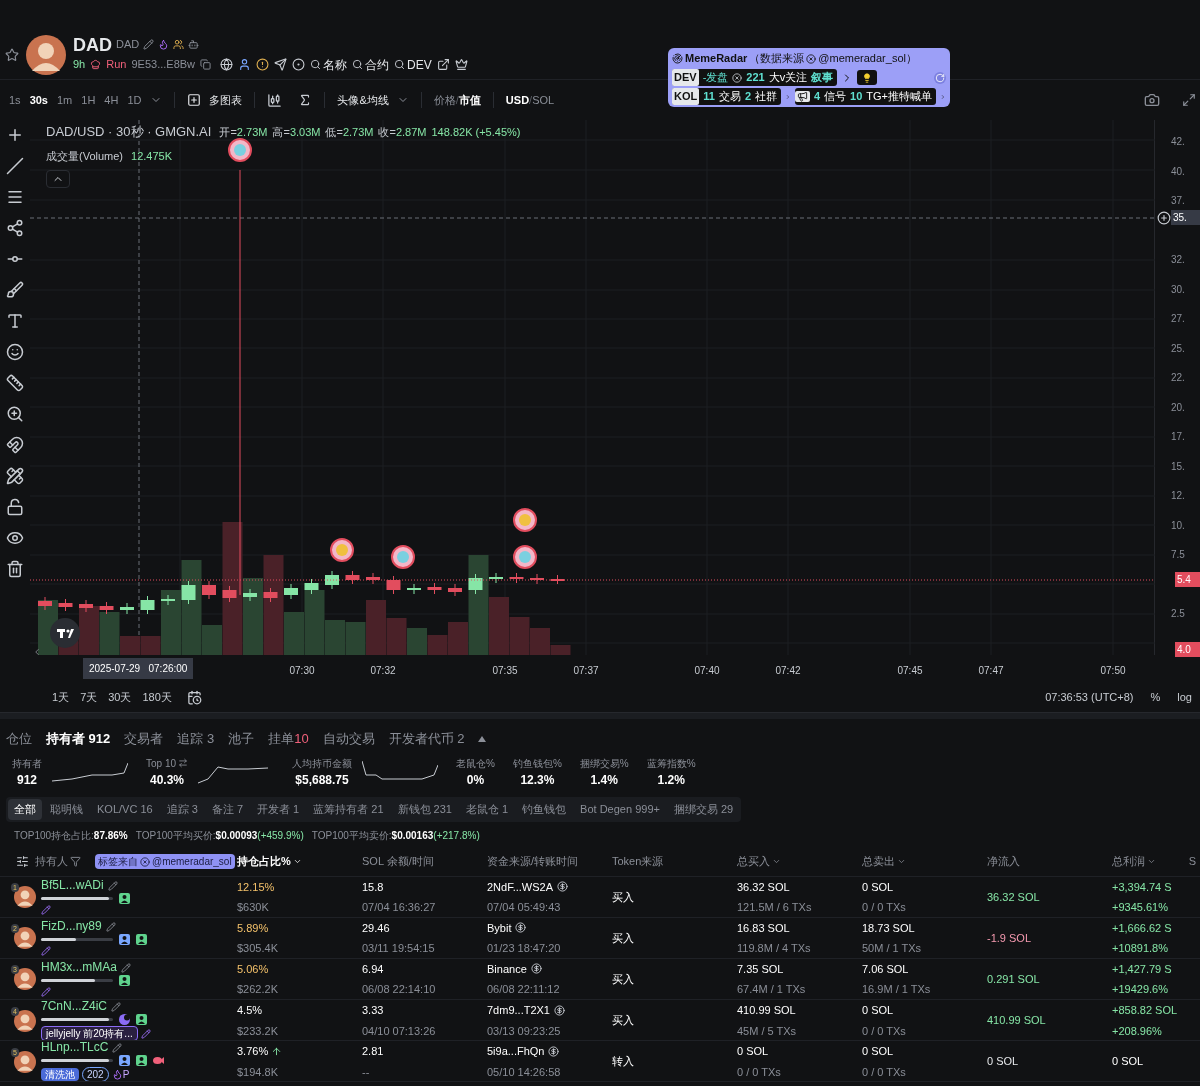  What do you see at coordinates (867, 77) in the screenshot?
I see `idea-button` at bounding box center [867, 77].